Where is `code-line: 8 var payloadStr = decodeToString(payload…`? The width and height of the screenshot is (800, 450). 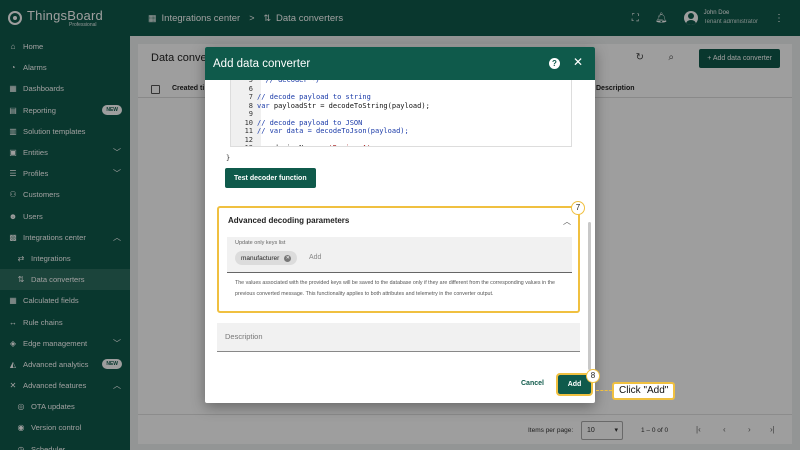 code-line: 8 var payloadStr = decodeToString(payload… is located at coordinates (330, 106).